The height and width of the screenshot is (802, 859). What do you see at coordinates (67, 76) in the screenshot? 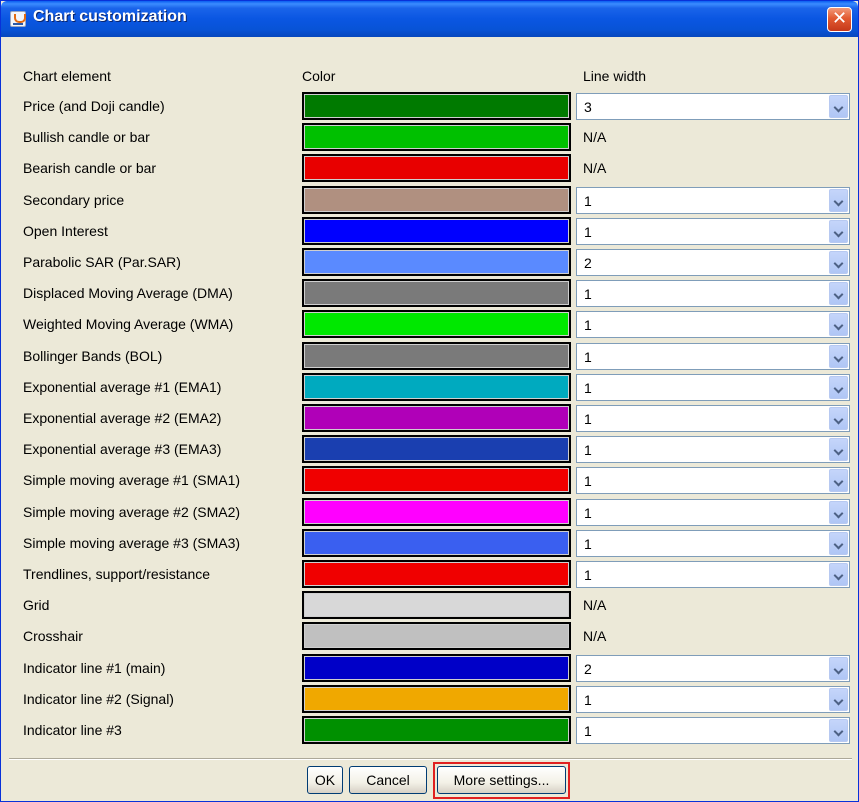
I see `header-chart-element: Chart element` at bounding box center [67, 76].